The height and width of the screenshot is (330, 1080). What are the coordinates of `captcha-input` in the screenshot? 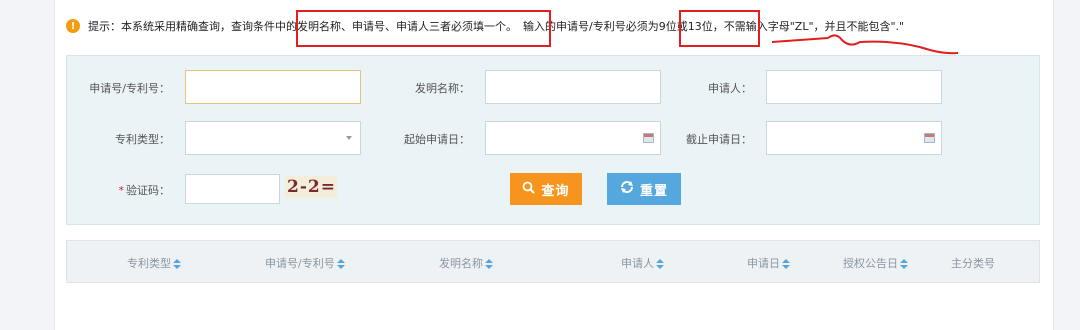 It's located at (232, 189).